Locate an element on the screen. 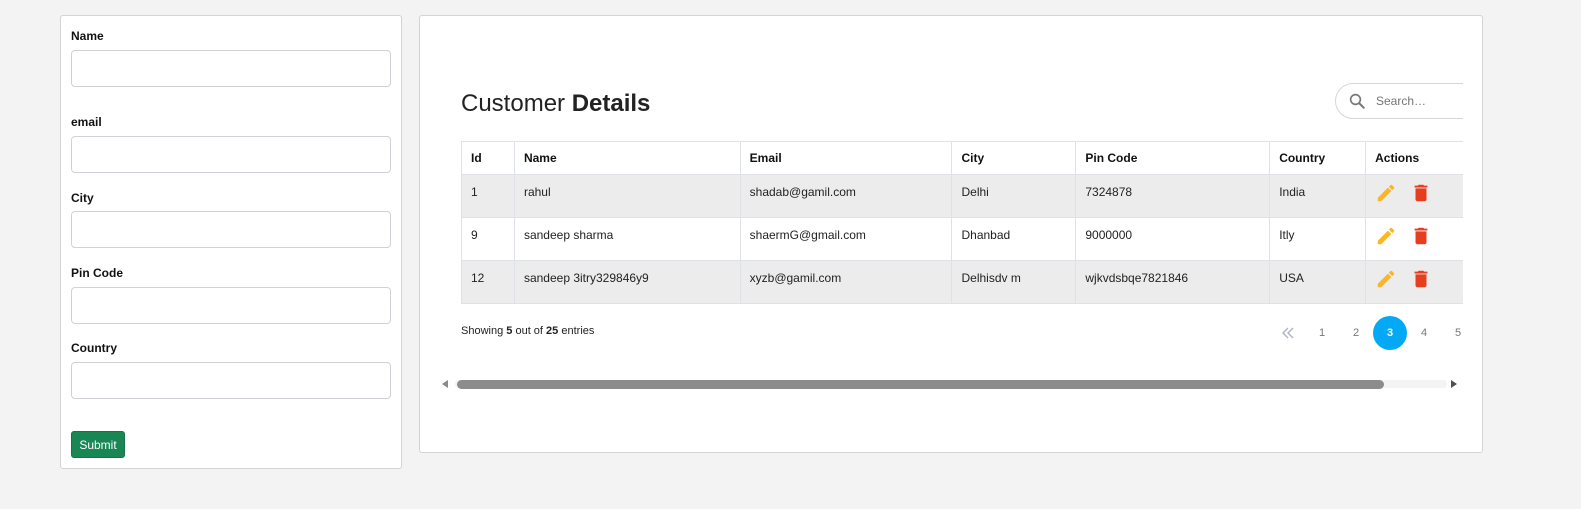  scroll-thumb is located at coordinates (920, 384).